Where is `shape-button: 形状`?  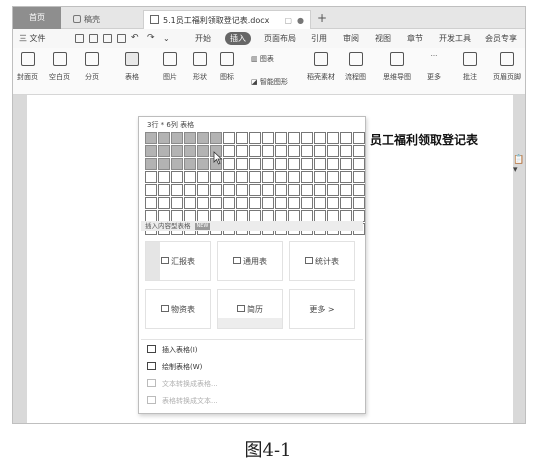 shape-button: 形状 is located at coordinates (200, 67).